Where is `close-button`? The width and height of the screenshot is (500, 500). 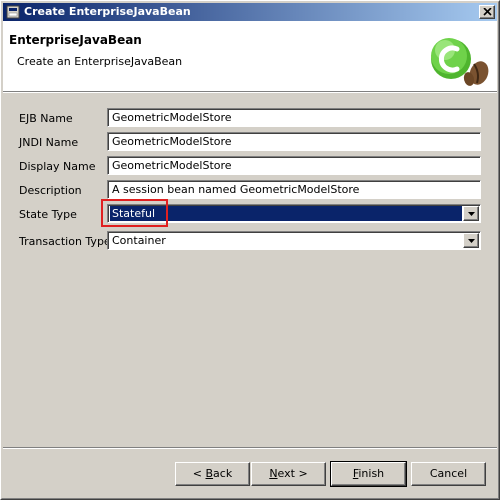
close-button is located at coordinates (487, 12).